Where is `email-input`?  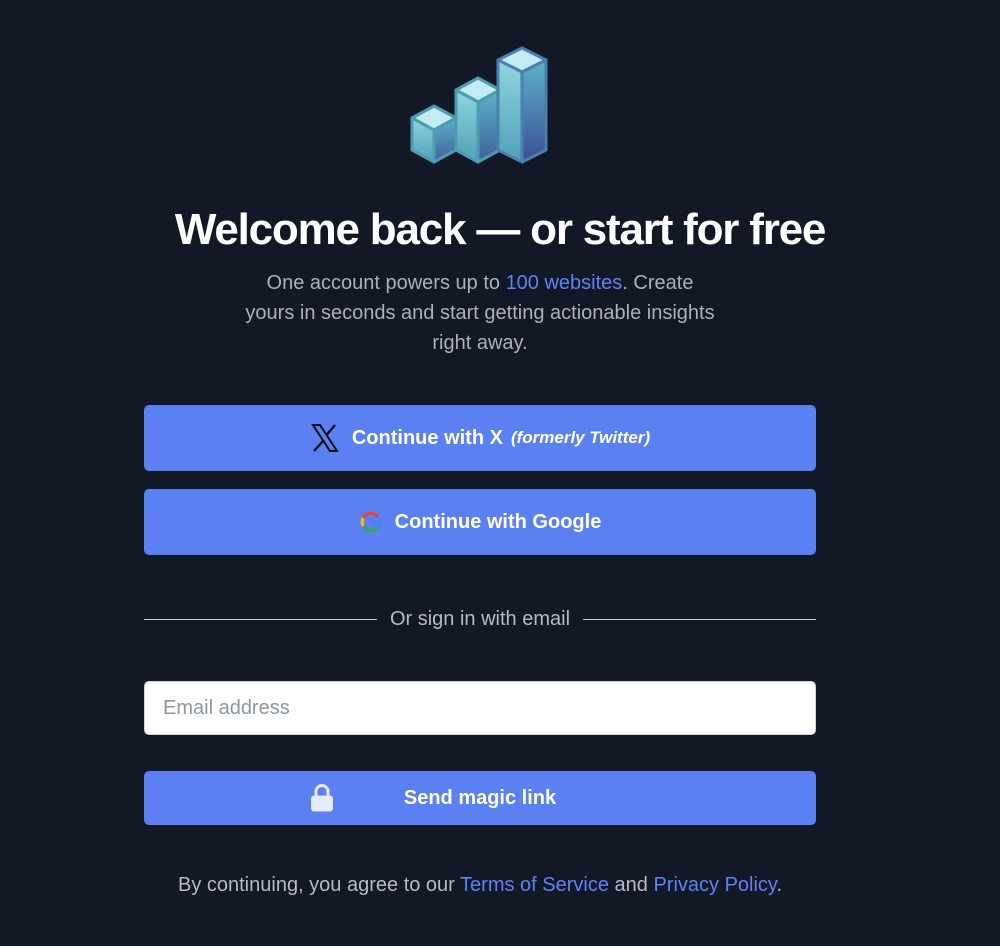
email-input is located at coordinates (480, 708).